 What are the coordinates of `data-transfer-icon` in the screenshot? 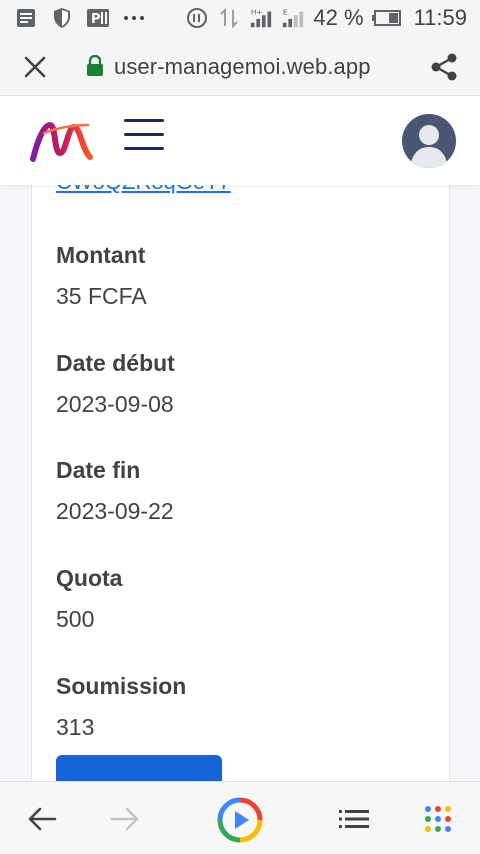 It's located at (229, 18).